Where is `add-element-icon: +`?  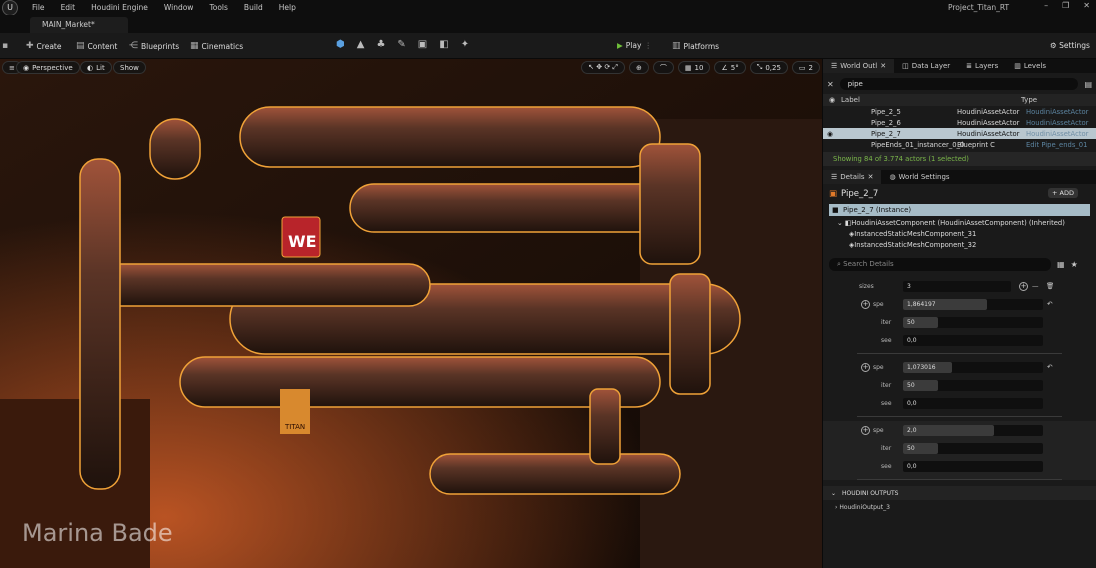
add-element-icon: + is located at coordinates (1023, 286).